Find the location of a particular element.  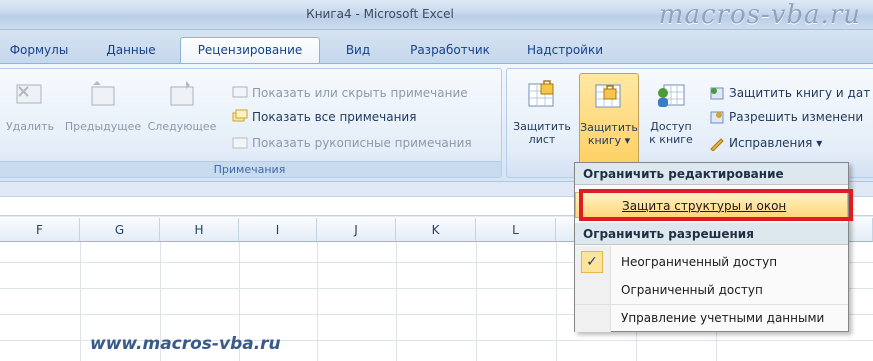

protect-workbook-button: Защитить книгу ▾ is located at coordinates (609, 120).